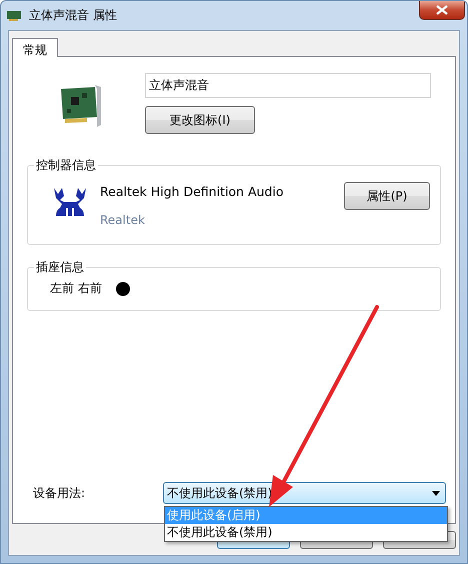 Image resolution: width=468 pixels, height=564 pixels. What do you see at coordinates (192, 191) in the screenshot?
I see `controller-name: Realtek High Definition Audio` at bounding box center [192, 191].